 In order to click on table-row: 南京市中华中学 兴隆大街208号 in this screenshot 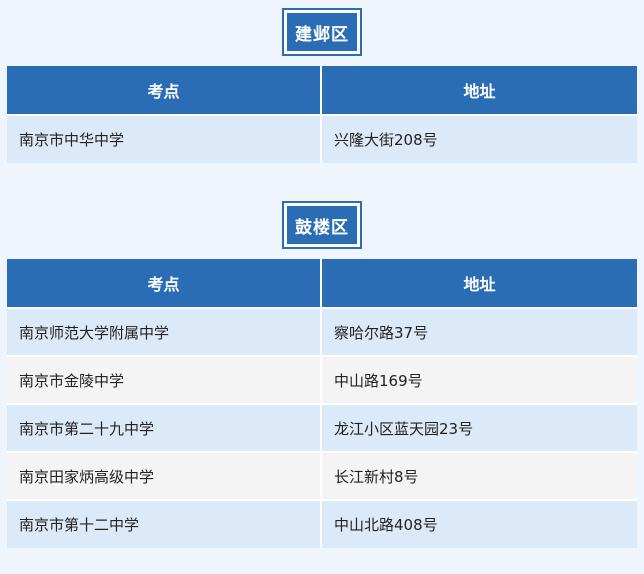, I will do `click(322, 138)`.